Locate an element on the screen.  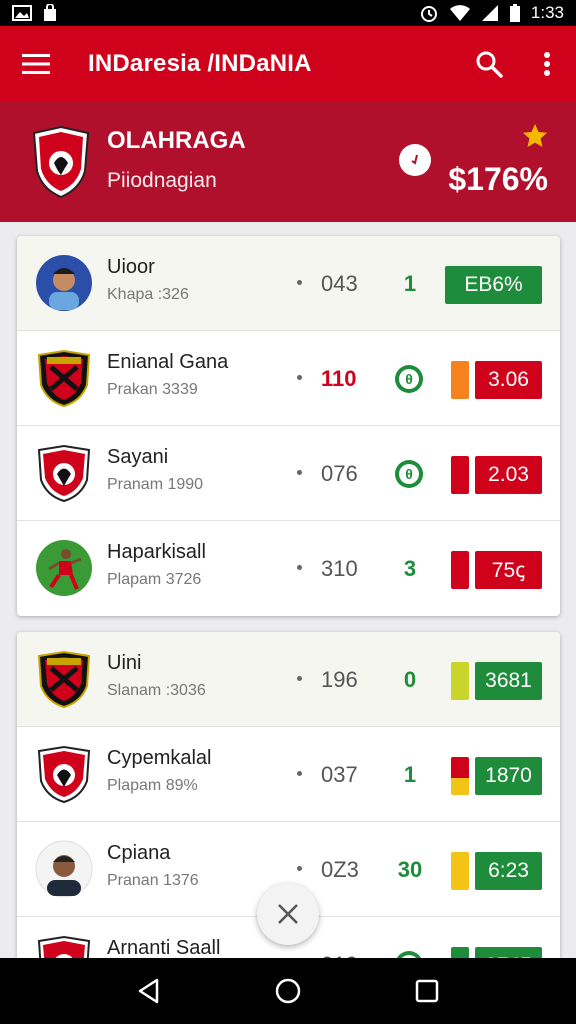
item-value: 0Z3 is located at coordinates (340, 869).